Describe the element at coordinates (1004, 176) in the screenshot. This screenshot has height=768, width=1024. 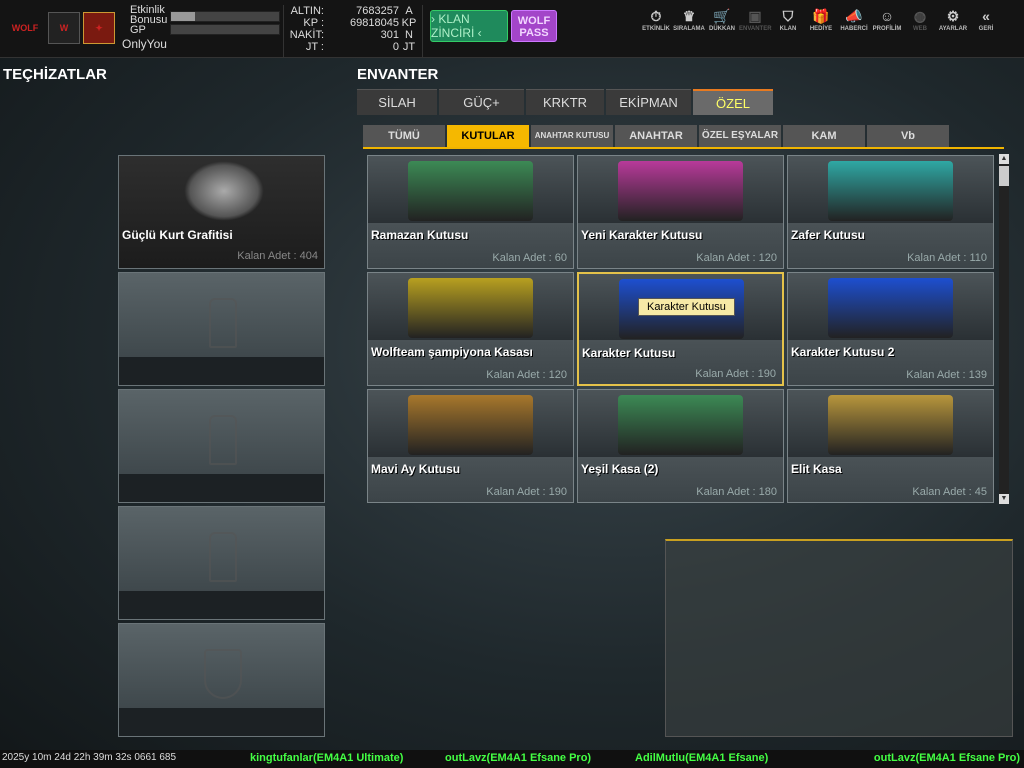
I see `scroll-thumb` at that location.